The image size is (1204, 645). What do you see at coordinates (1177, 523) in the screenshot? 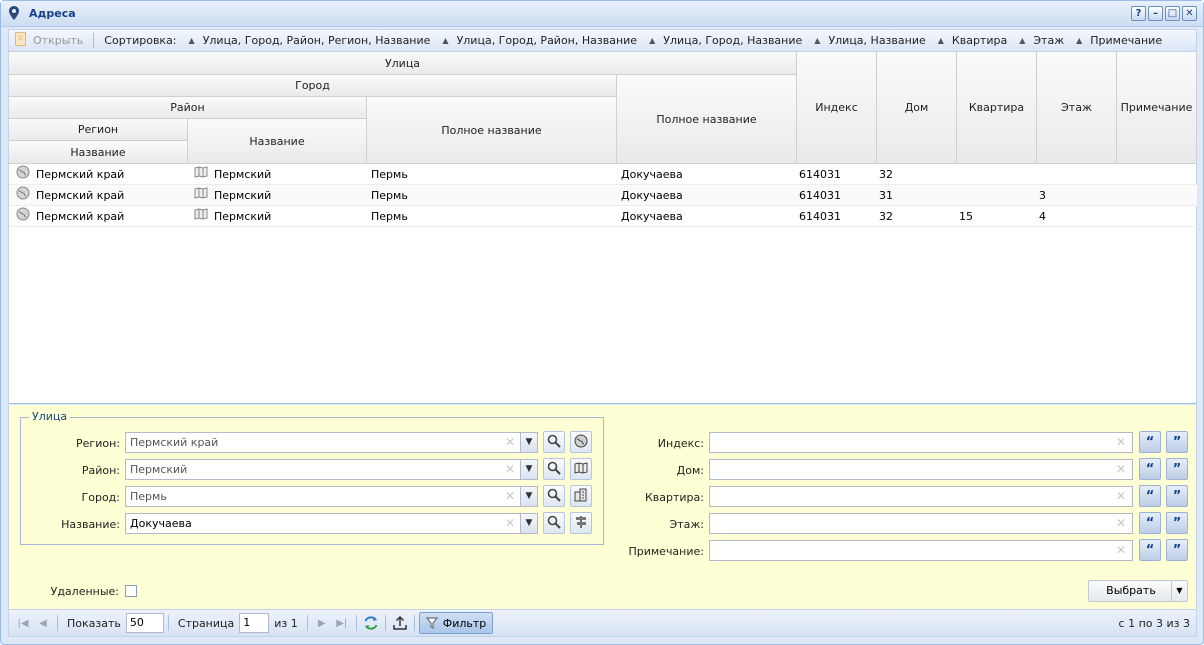
I see `floor-quote-close-button: ”` at bounding box center [1177, 523].